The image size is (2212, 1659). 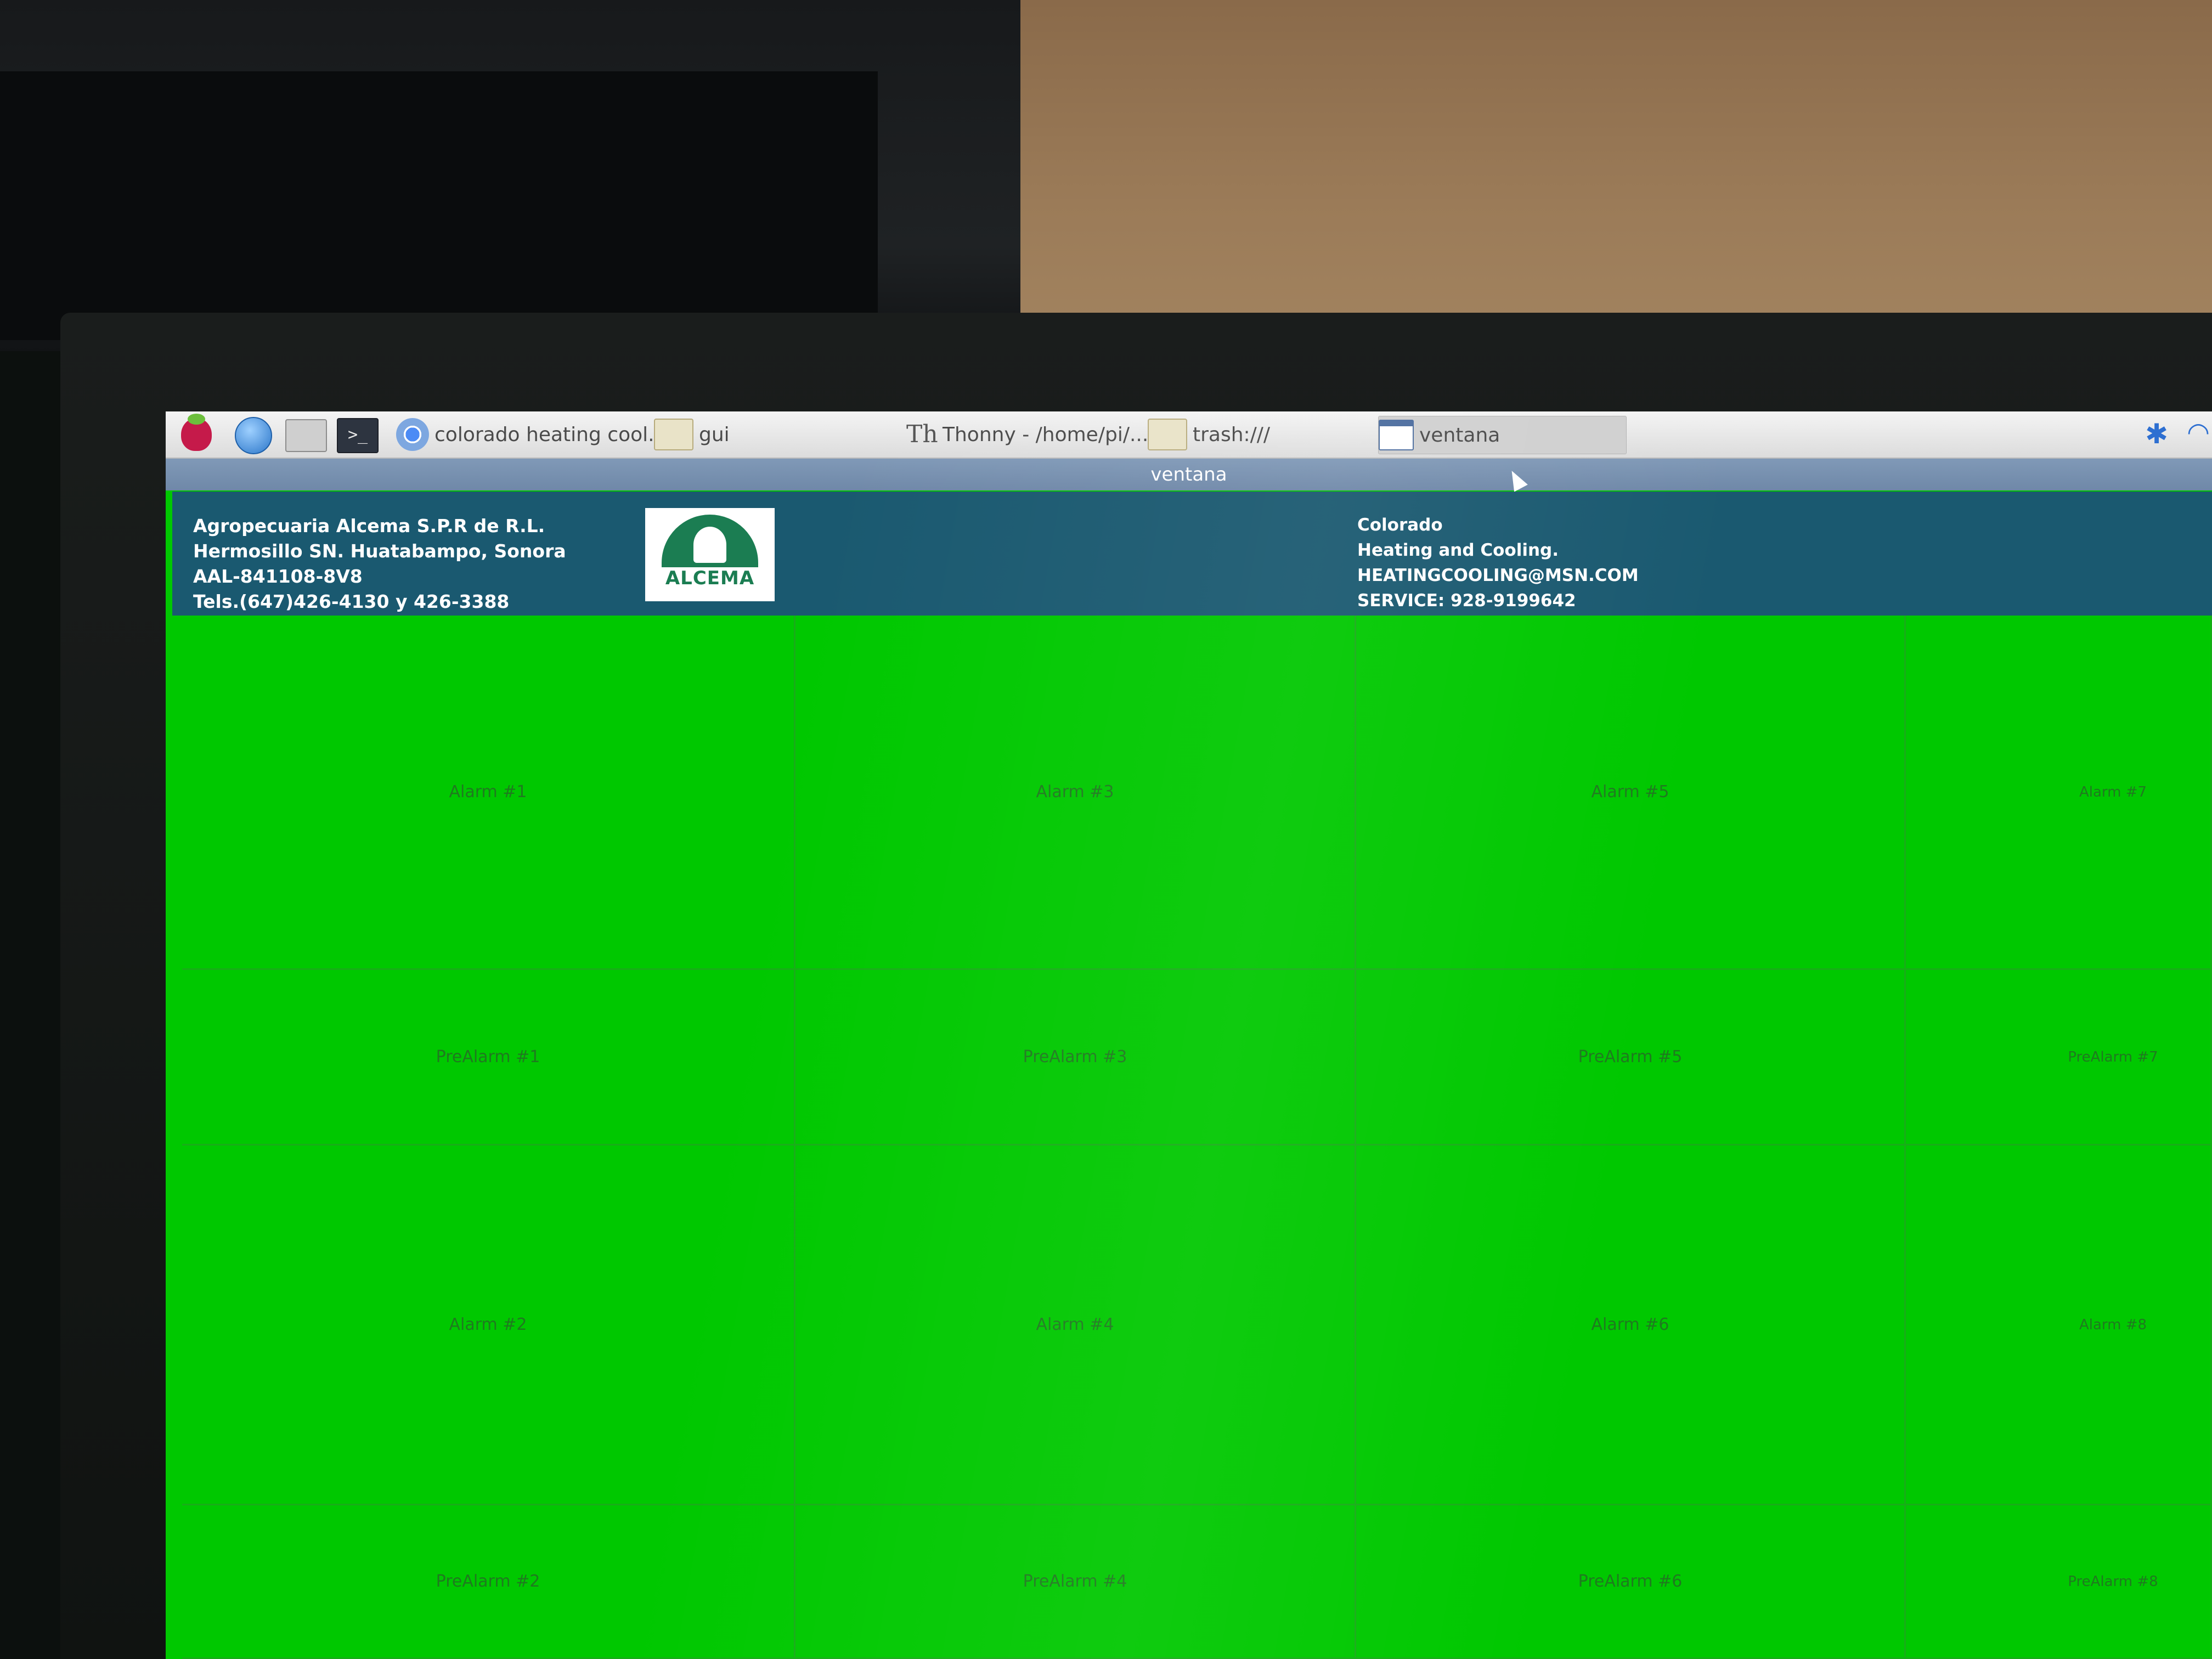 I want to click on company-name: Agropecuaria Alcema S.P.R de R.L., so click(x=369, y=526).